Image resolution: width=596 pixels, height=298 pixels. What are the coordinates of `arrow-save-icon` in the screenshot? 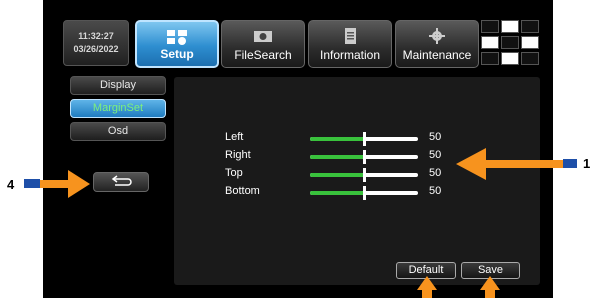 It's located at (490, 287).